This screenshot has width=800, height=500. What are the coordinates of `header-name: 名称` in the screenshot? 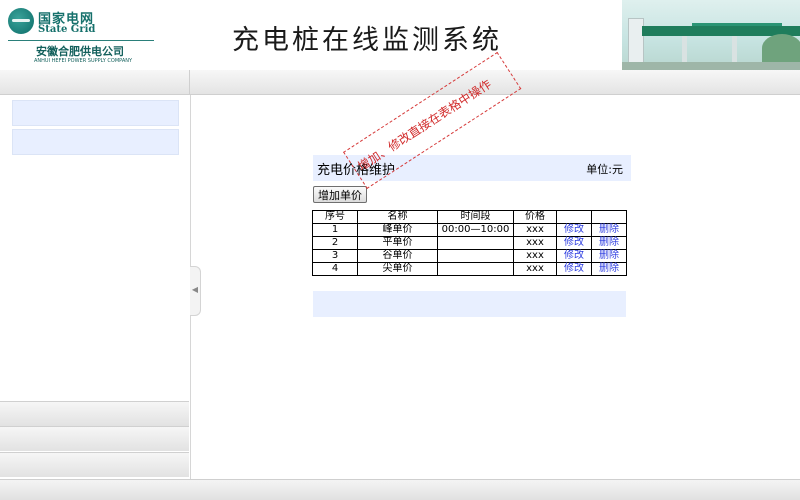 It's located at (397, 217).